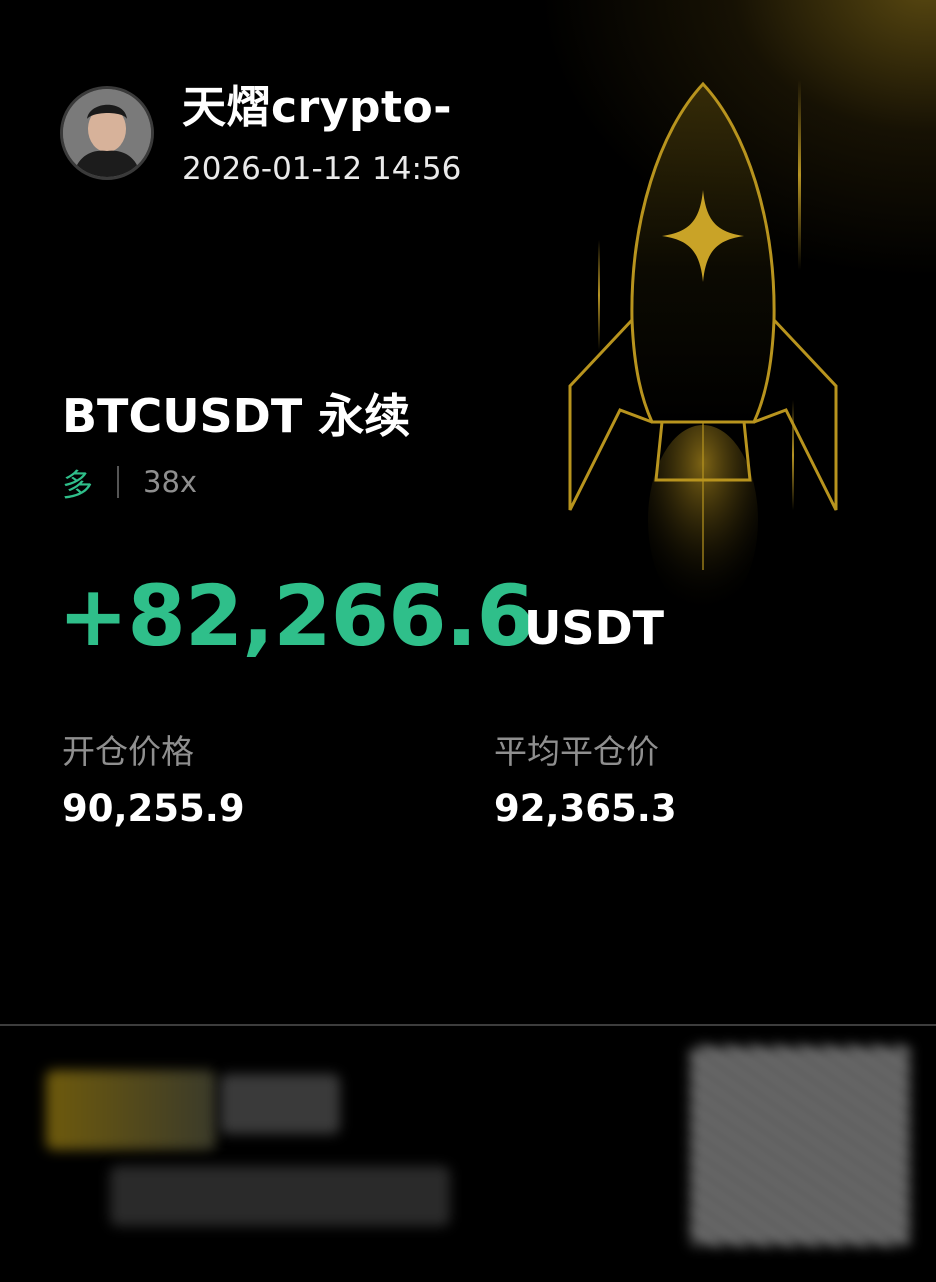 The width and height of the screenshot is (936, 1282). Describe the element at coordinates (296, 616) in the screenshot. I see `pnl-value: +82,266.6` at that location.